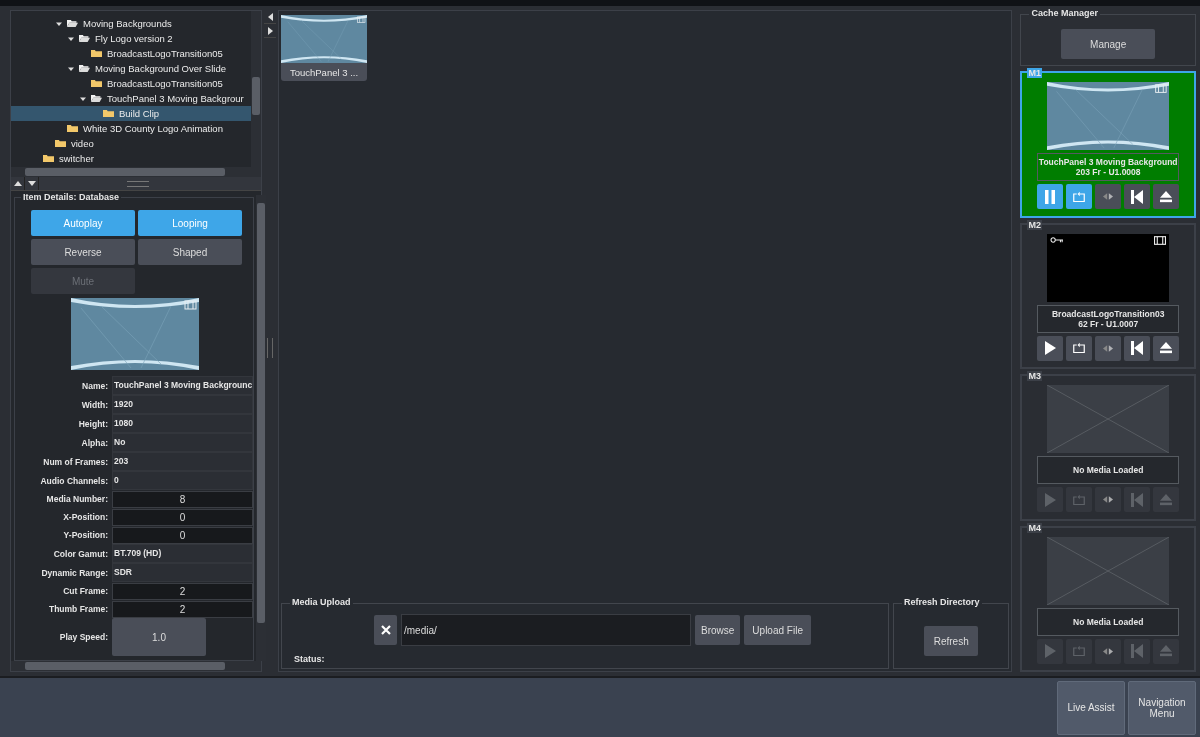  What do you see at coordinates (183, 480) in the screenshot?
I see `field-value: 0` at bounding box center [183, 480].